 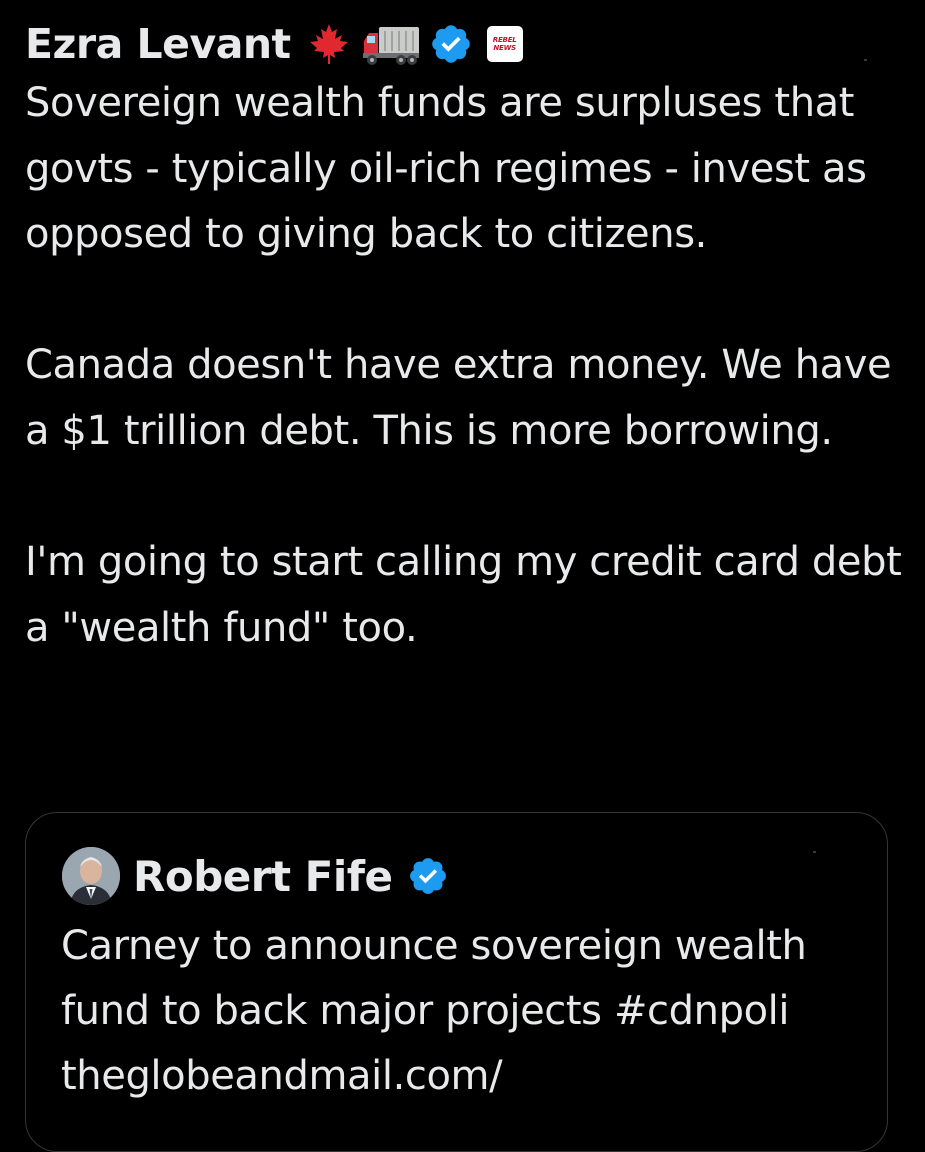 I want to click on author-badges: REBEL NEWS, so click(x=414, y=44).